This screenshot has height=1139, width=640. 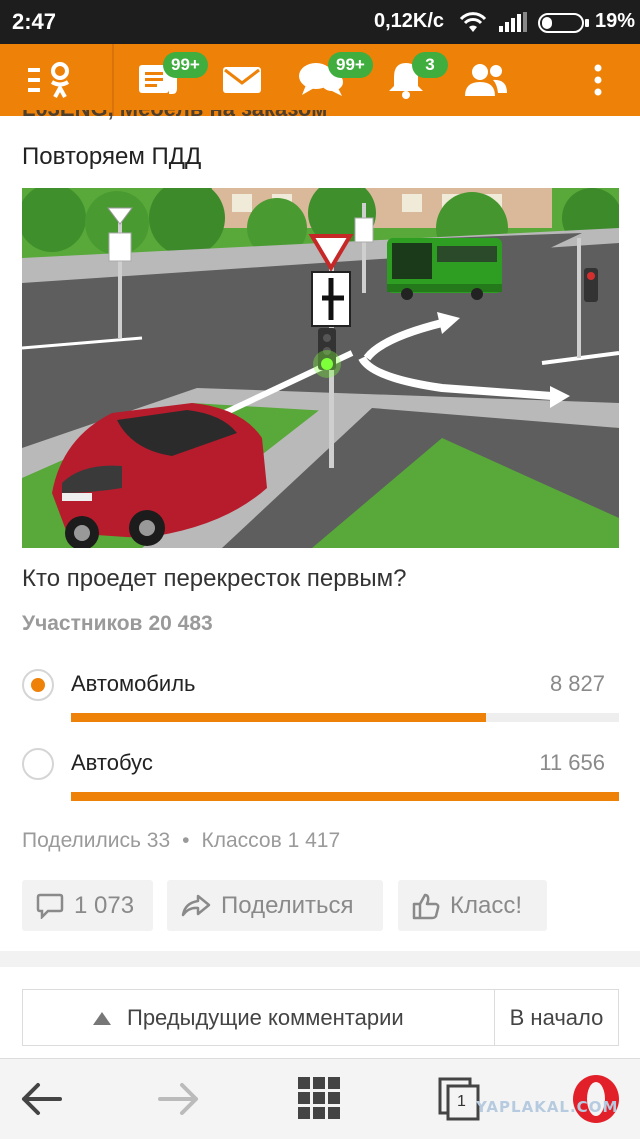 I want to click on previous-comments-label: Предыдущие комментарии, so click(x=265, y=1017).